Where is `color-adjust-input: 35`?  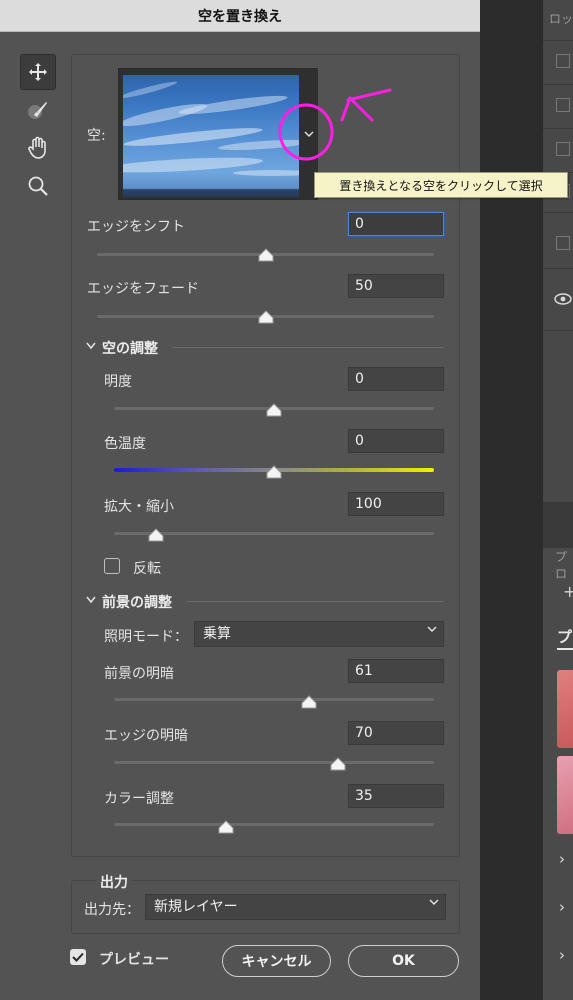 color-adjust-input: 35 is located at coordinates (396, 796).